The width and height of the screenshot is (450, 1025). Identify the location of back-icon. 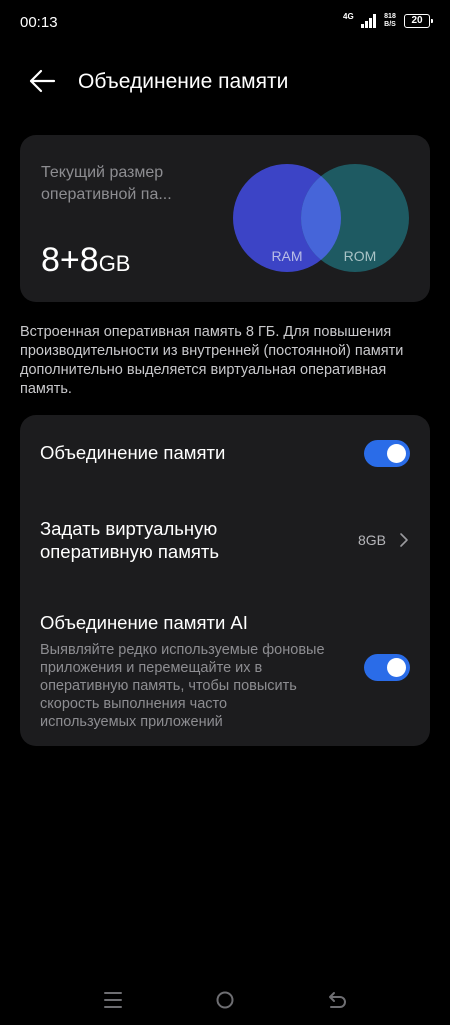
(337, 1000).